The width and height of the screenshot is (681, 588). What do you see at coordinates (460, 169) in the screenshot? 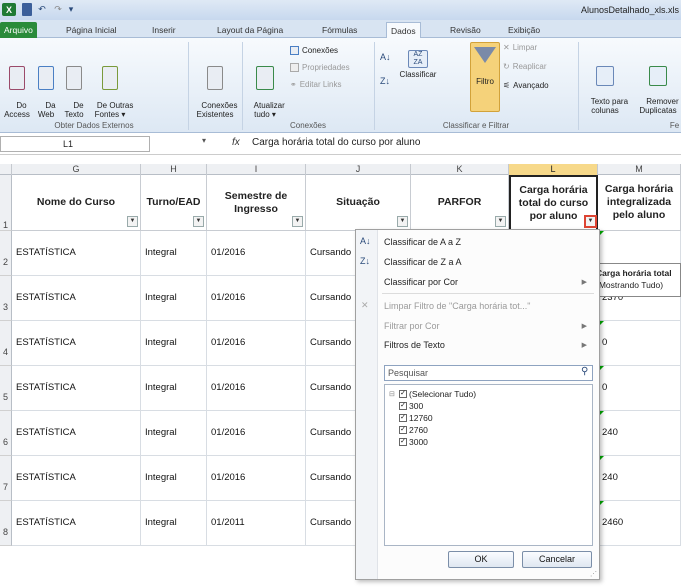
I see `column-header-k: K` at bounding box center [460, 169].